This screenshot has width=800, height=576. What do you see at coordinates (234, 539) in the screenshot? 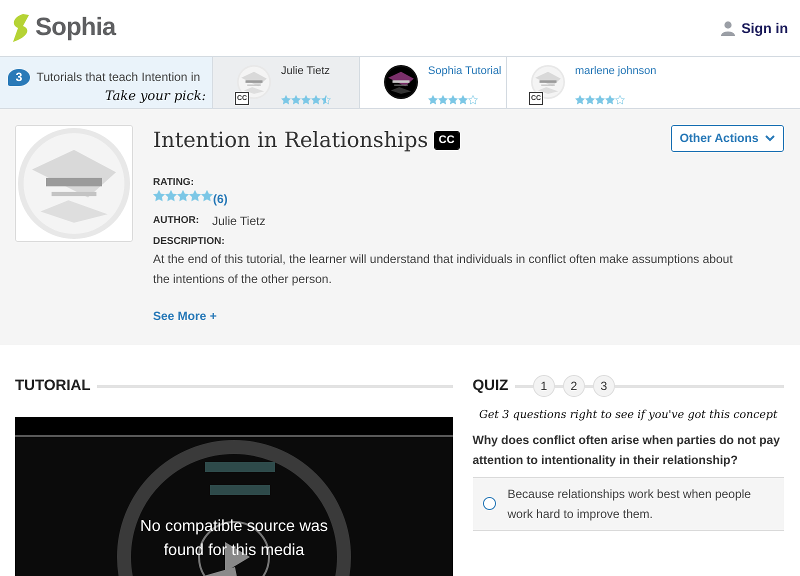
I see `video-error-message: No compatible source was found for this media` at bounding box center [234, 539].